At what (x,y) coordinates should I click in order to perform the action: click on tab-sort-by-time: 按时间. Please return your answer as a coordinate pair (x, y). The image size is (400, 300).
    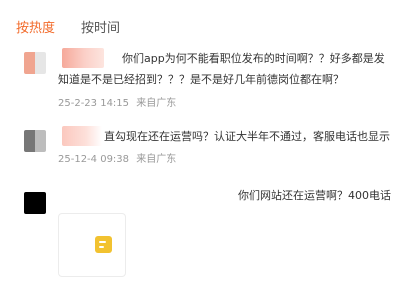
    Looking at the image, I should click on (100, 30).